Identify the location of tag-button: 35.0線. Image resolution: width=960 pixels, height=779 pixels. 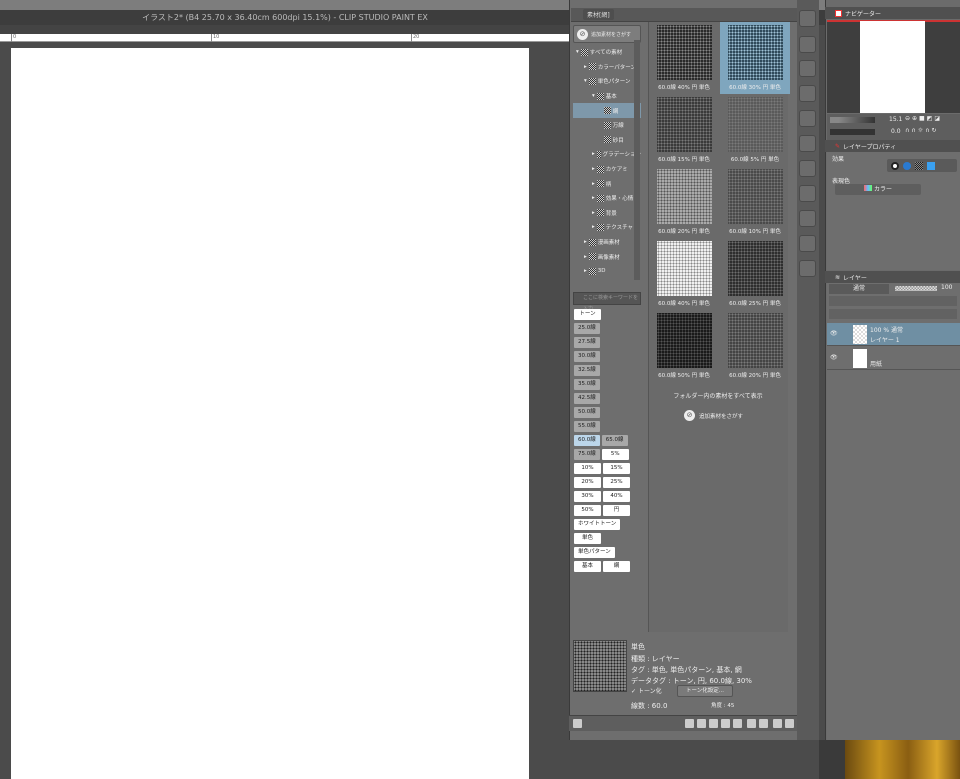
(587, 384).